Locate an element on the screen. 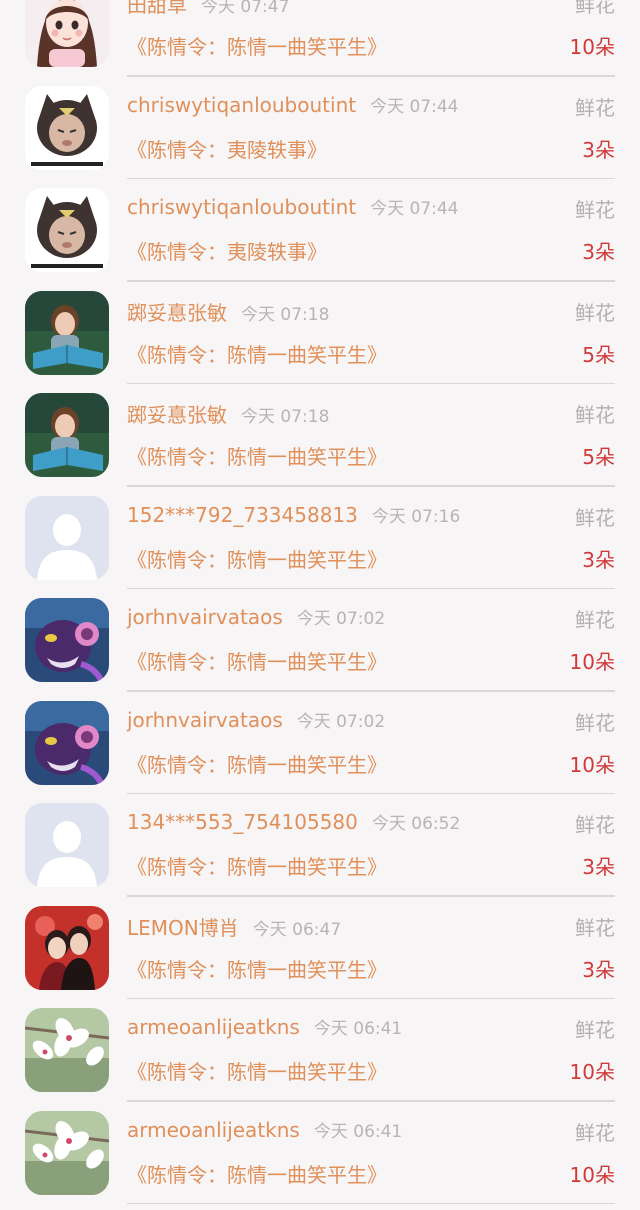 The width and height of the screenshot is (640, 1210). gift-time: 今天 06:52 is located at coordinates (416, 824).